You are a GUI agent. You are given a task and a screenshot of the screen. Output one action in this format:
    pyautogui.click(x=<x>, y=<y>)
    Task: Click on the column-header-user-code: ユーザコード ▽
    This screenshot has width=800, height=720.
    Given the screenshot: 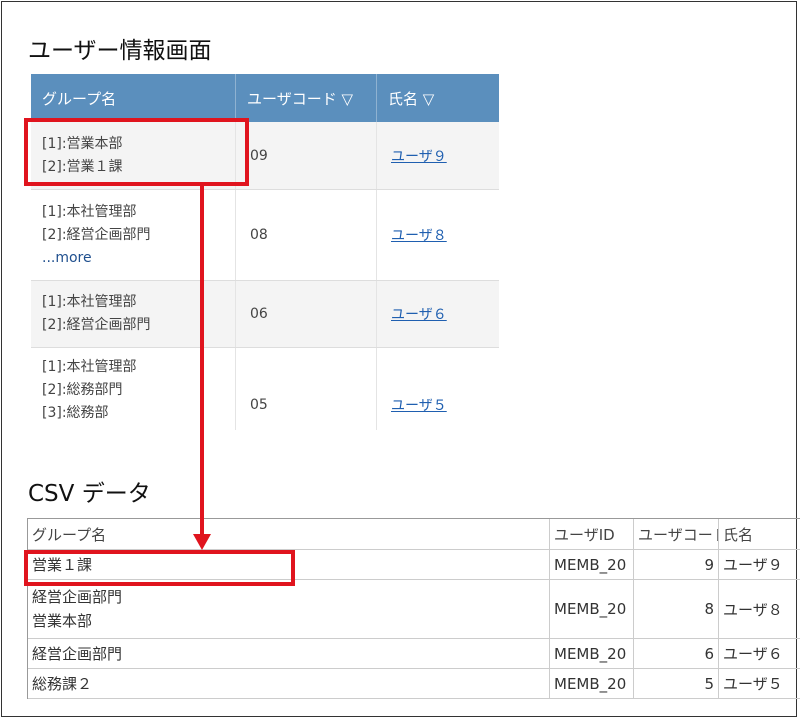 What is the action you would take?
    pyautogui.click(x=306, y=98)
    